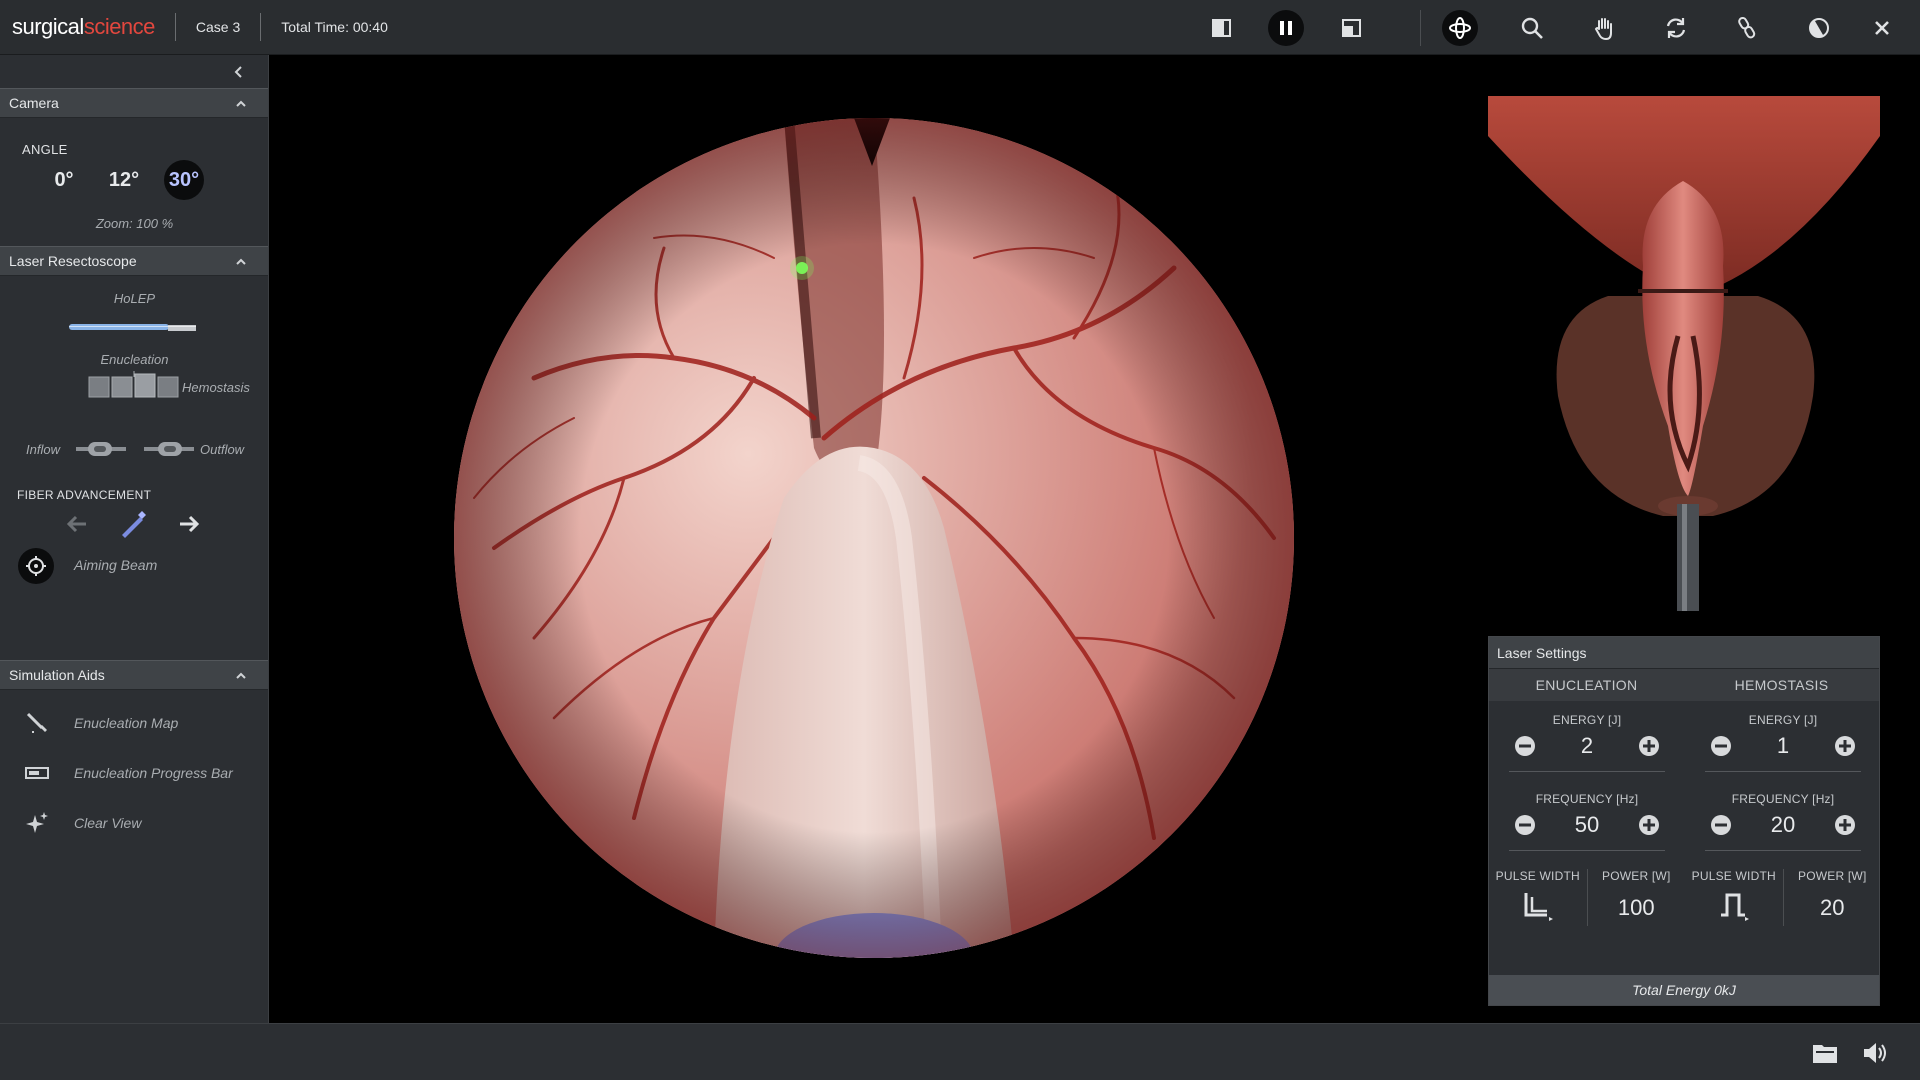 This screenshot has height=1080, width=1920. I want to click on energy-stepper: 2, so click(1587, 746).